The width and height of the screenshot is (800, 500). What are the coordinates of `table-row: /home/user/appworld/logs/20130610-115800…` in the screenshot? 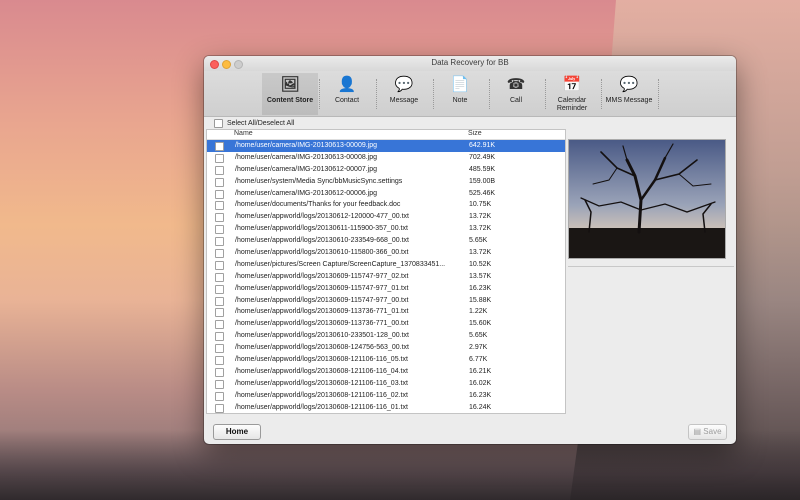 It's located at (386, 253).